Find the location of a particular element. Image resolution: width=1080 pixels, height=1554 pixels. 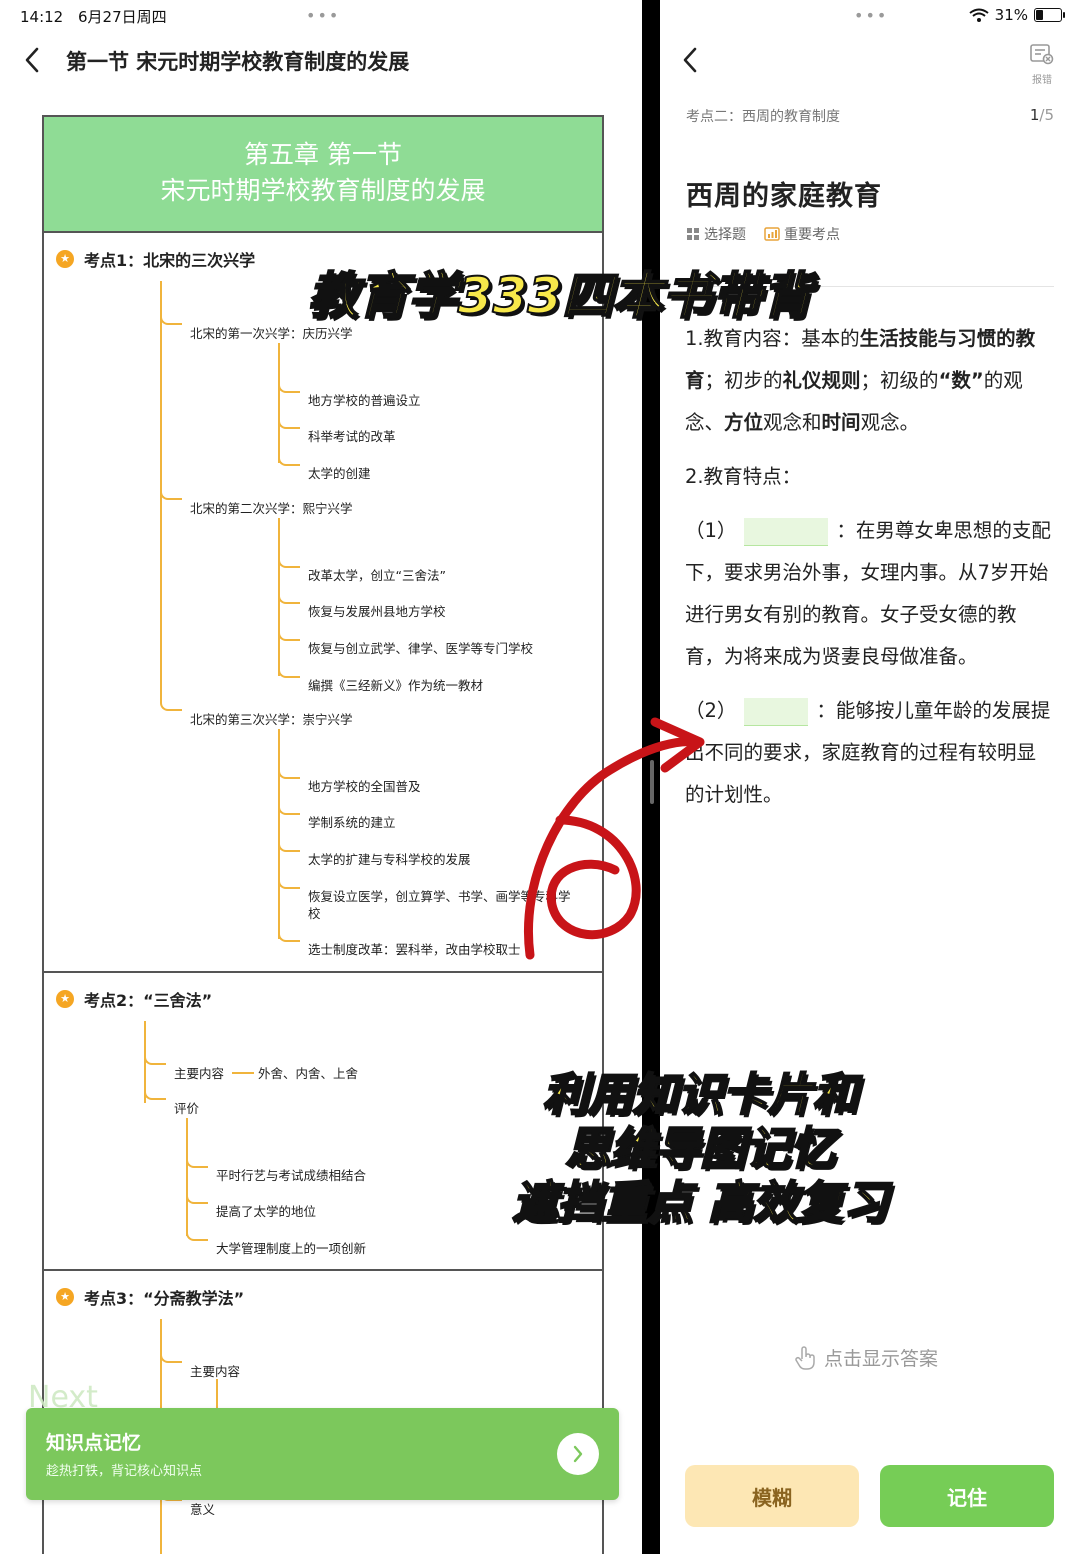

mindmap-leaf: 恢复与发展州县地方学校 is located at coordinates (377, 611).